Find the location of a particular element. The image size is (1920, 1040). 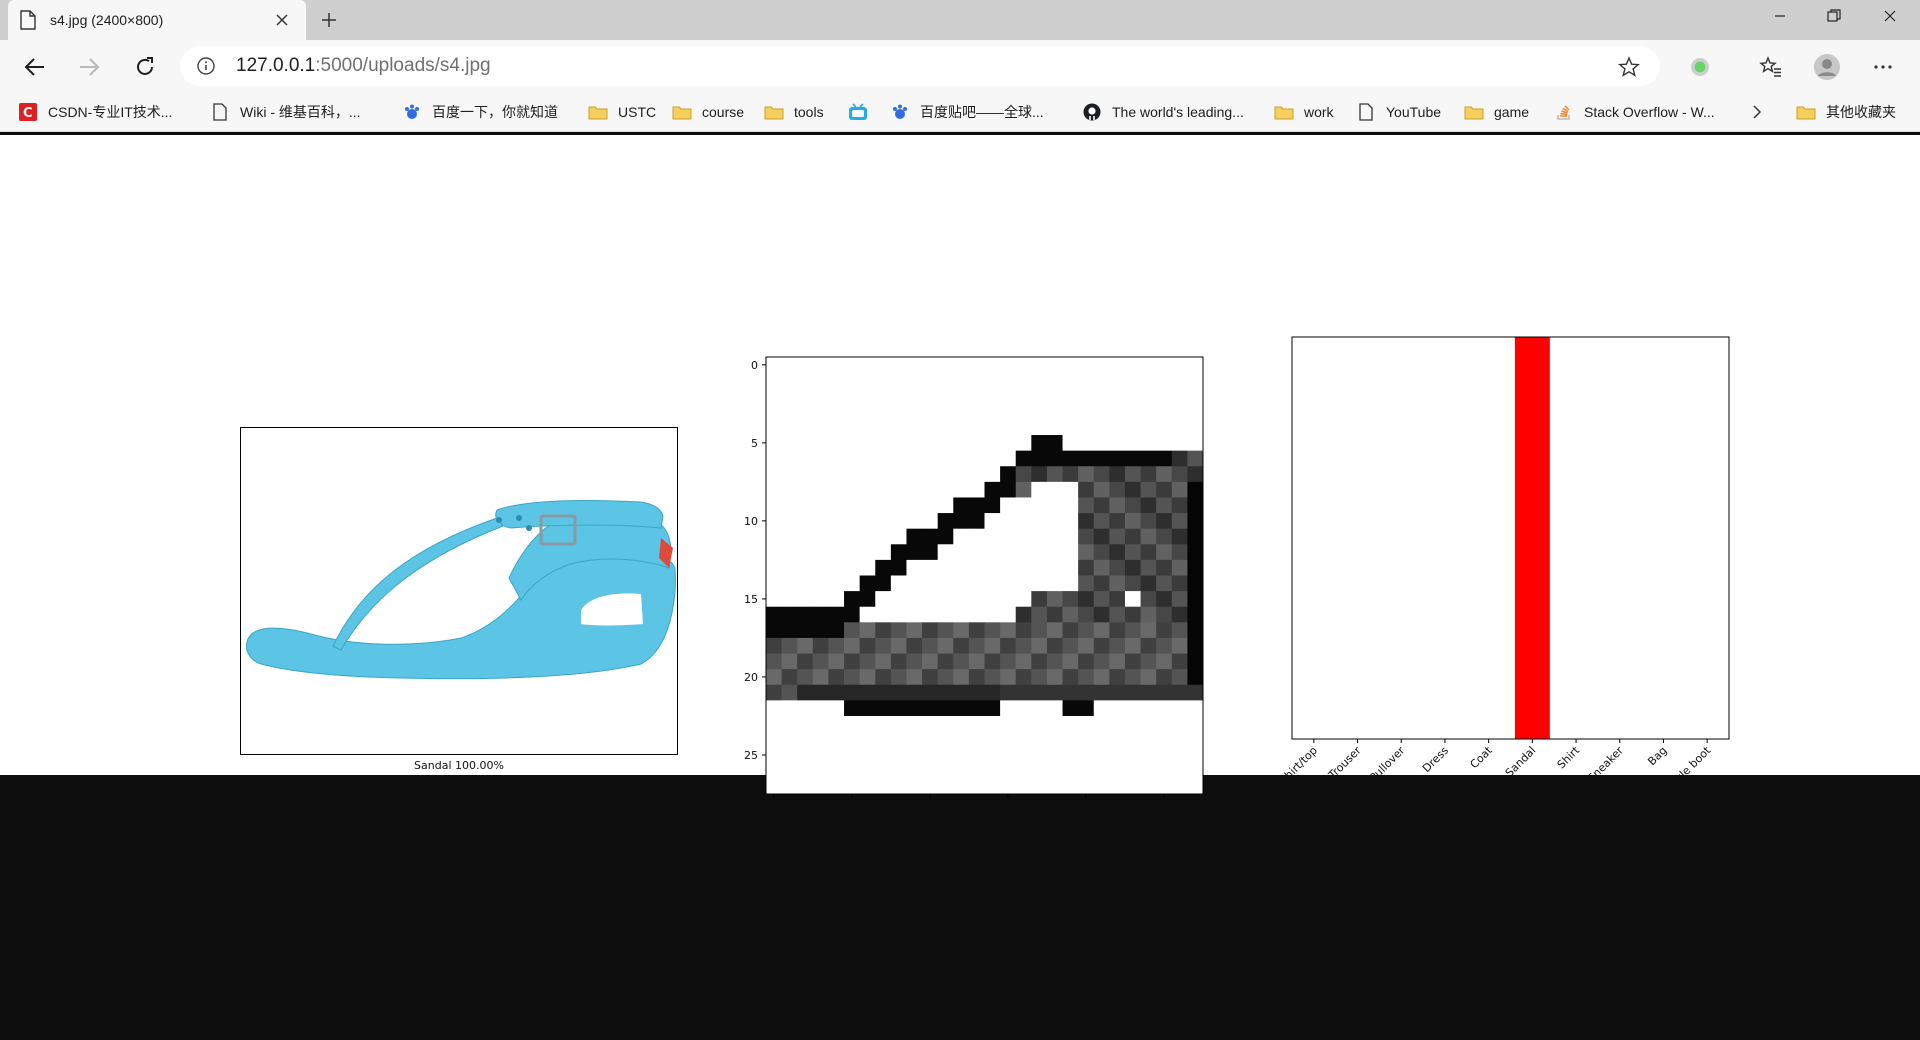

favorites-icon is located at coordinates (1771, 67).